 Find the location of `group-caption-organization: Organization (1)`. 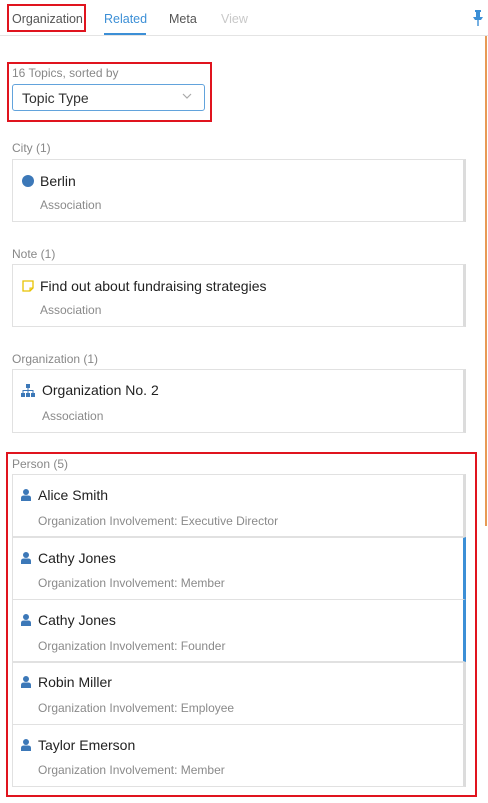

group-caption-organization: Organization (1) is located at coordinates (55, 359).